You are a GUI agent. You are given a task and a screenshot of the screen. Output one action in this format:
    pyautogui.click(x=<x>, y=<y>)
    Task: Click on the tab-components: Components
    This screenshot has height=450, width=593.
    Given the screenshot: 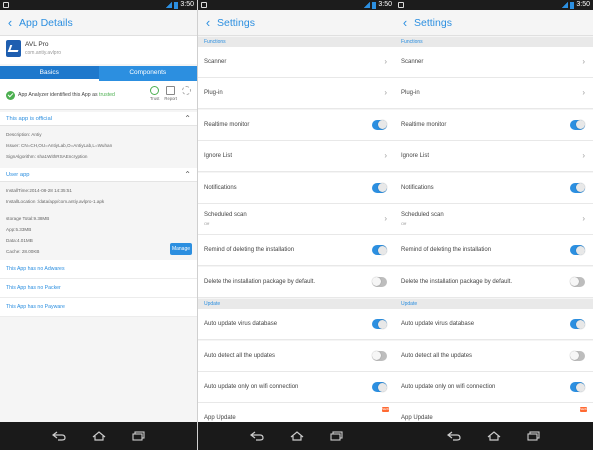 What is the action you would take?
    pyautogui.click(x=148, y=73)
    